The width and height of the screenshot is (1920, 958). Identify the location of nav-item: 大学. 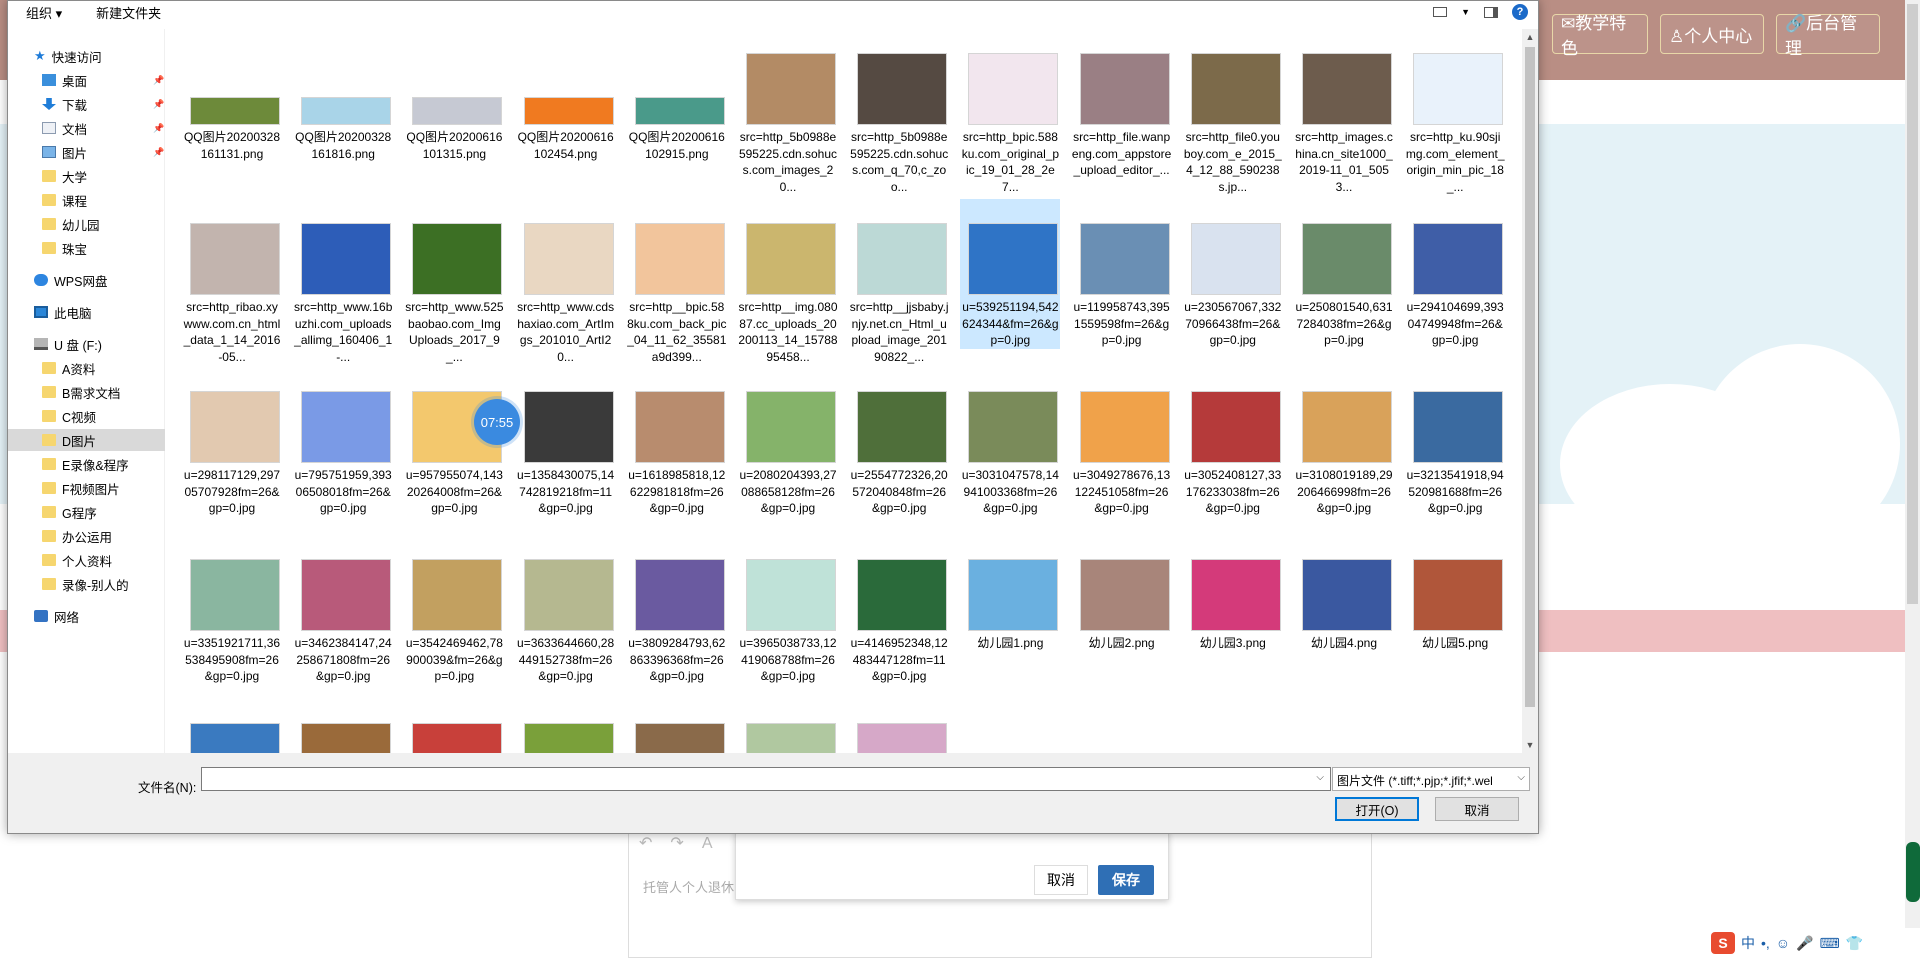
(86, 176).